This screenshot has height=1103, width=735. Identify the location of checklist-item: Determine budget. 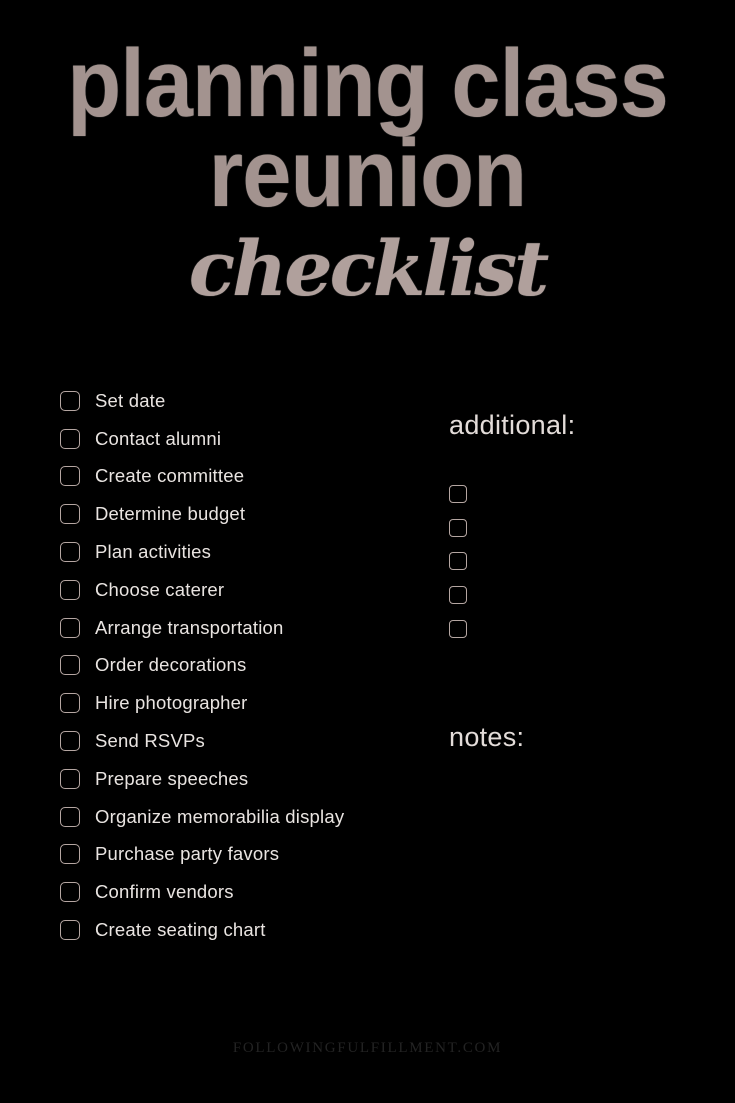
(240, 514).